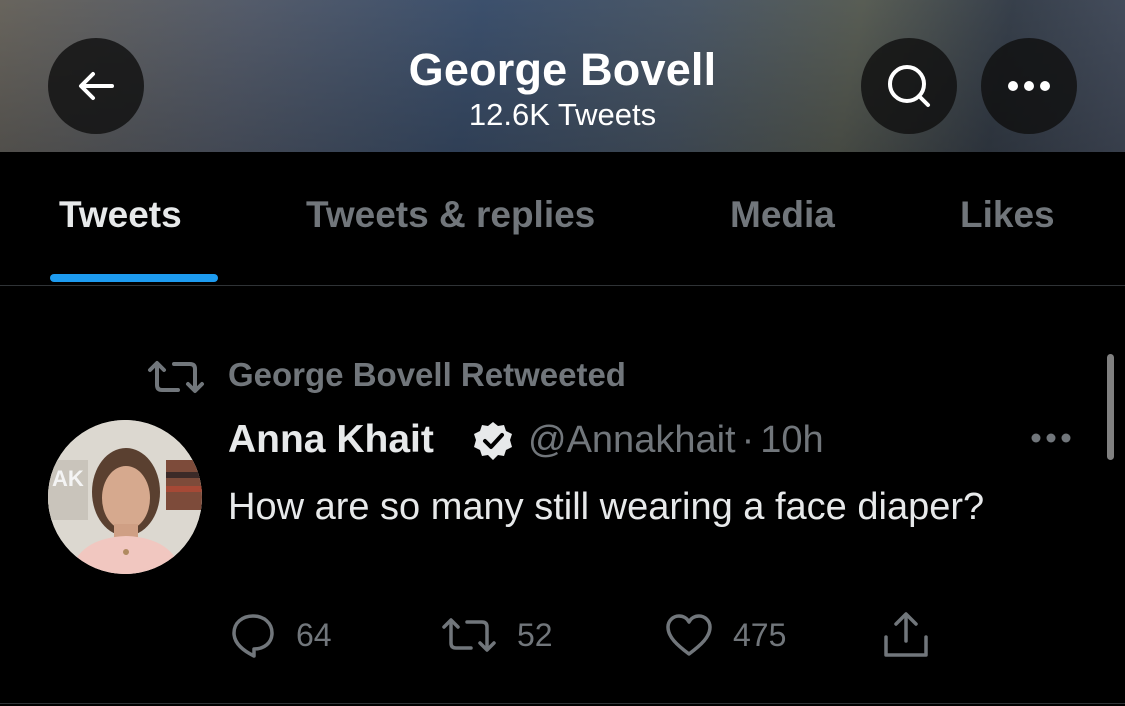 The width and height of the screenshot is (1125, 706). I want to click on retweet-context: George Bovell Retweeted, so click(427, 375).